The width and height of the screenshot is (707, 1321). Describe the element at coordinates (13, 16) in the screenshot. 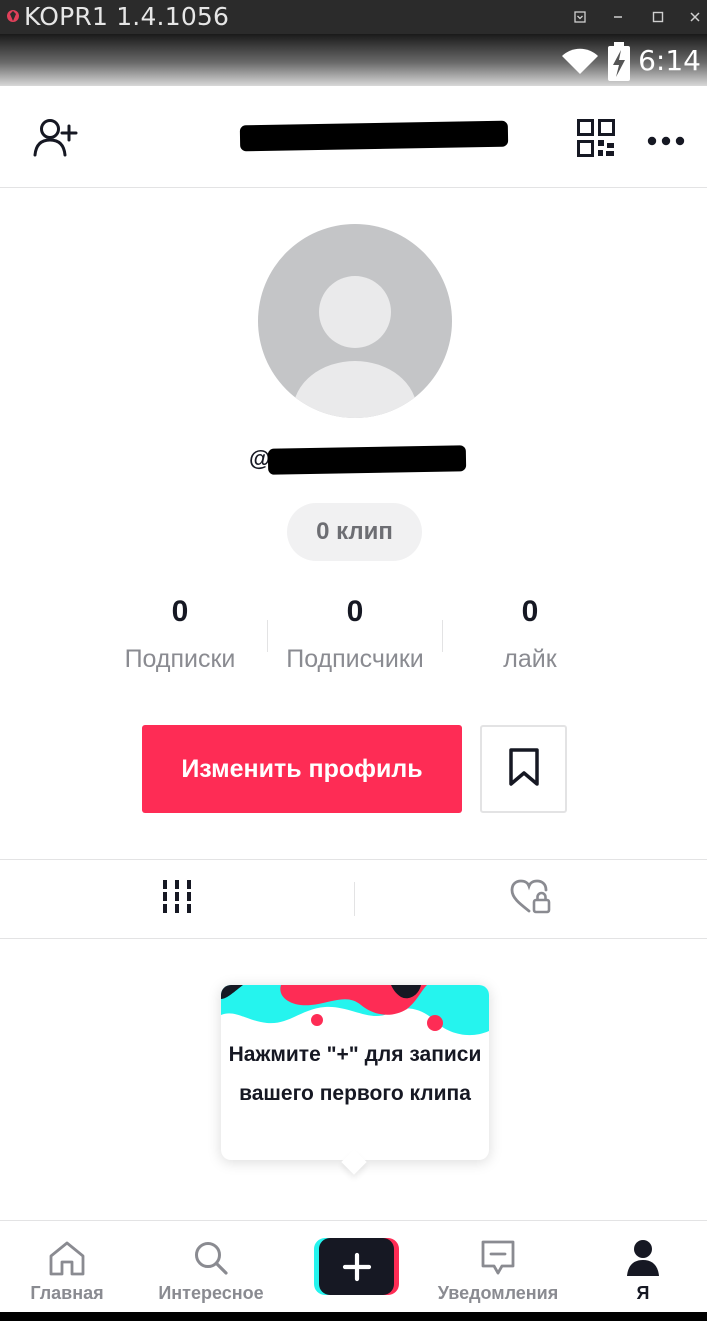

I see `app-logo-icon` at that location.